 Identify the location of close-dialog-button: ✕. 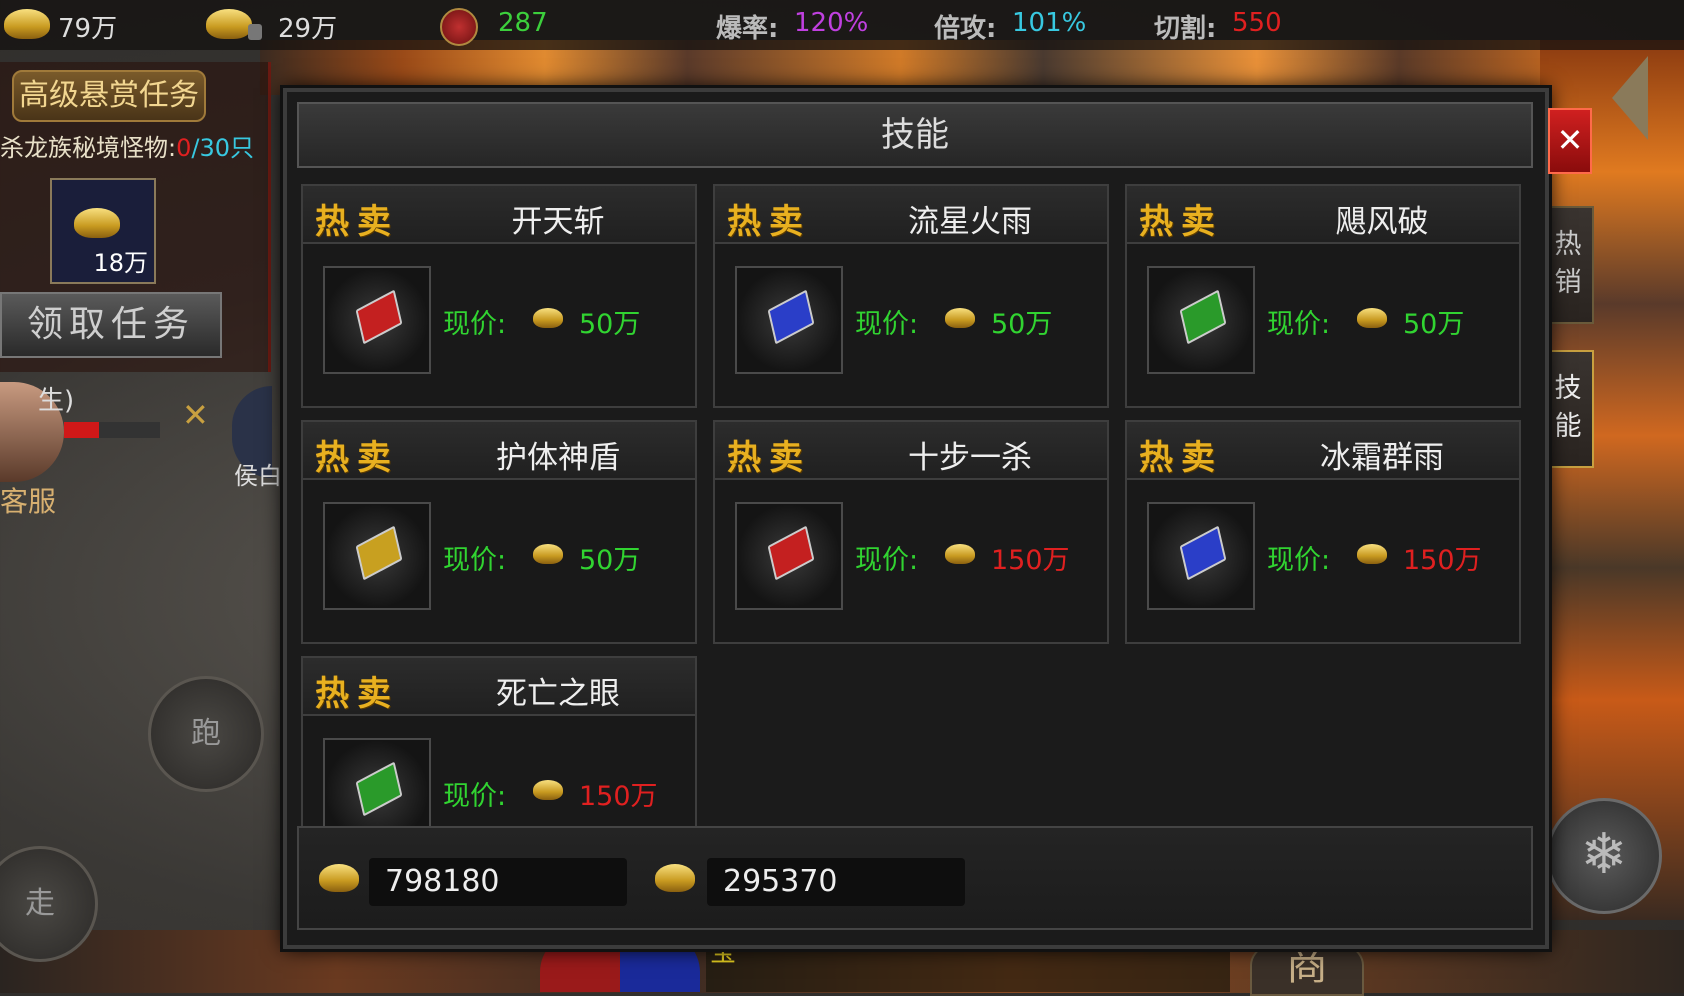
(1570, 141).